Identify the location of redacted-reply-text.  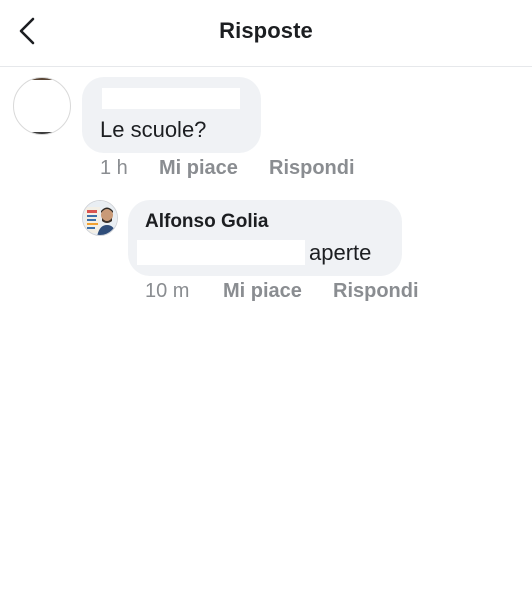
(221, 252).